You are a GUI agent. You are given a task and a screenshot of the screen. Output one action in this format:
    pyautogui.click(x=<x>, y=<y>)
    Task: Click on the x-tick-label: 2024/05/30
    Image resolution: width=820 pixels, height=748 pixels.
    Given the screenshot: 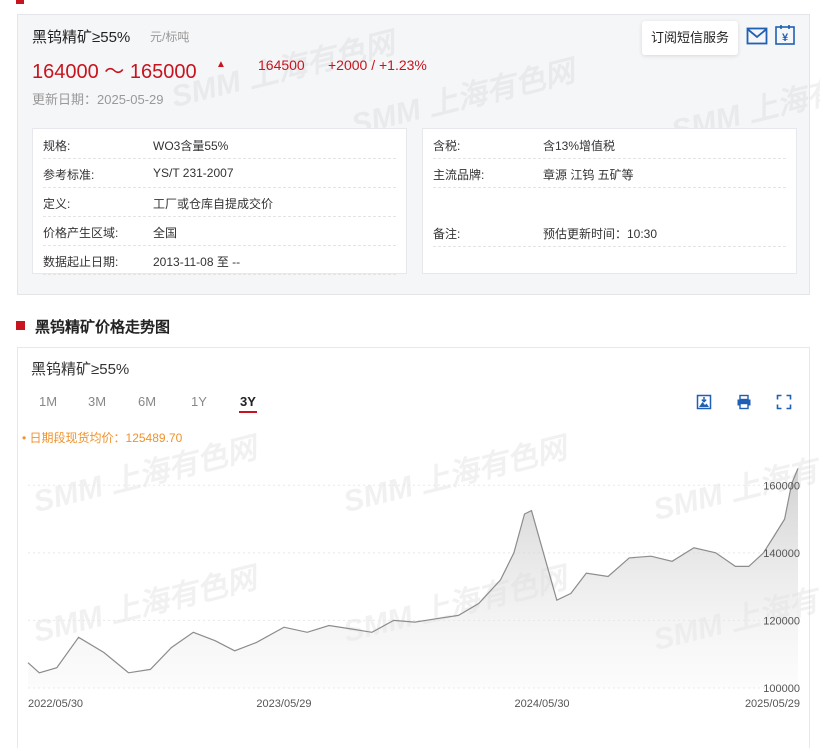 What is the action you would take?
    pyautogui.click(x=542, y=704)
    